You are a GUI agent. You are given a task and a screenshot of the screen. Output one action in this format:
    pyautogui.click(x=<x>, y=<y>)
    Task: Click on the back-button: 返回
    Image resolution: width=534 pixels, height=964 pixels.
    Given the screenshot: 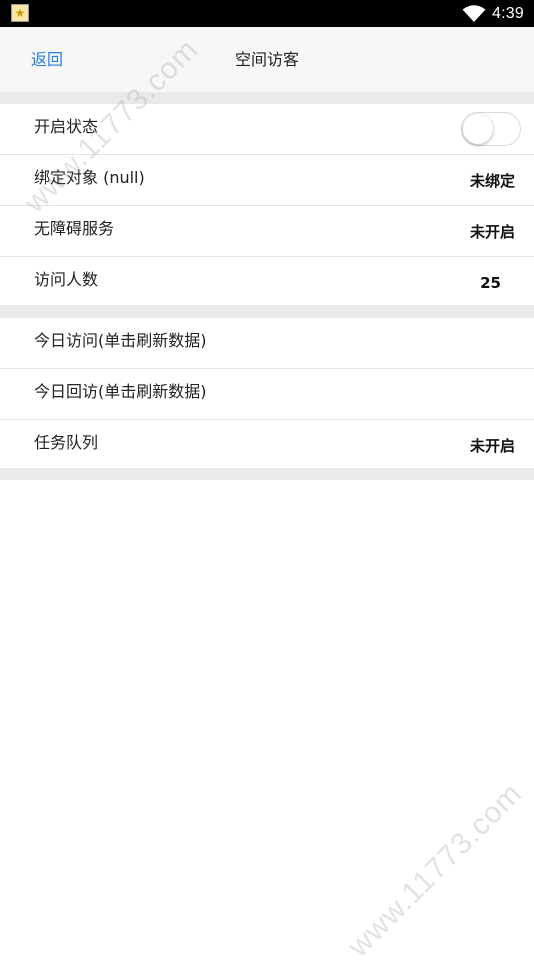 What is the action you would take?
    pyautogui.click(x=47, y=59)
    